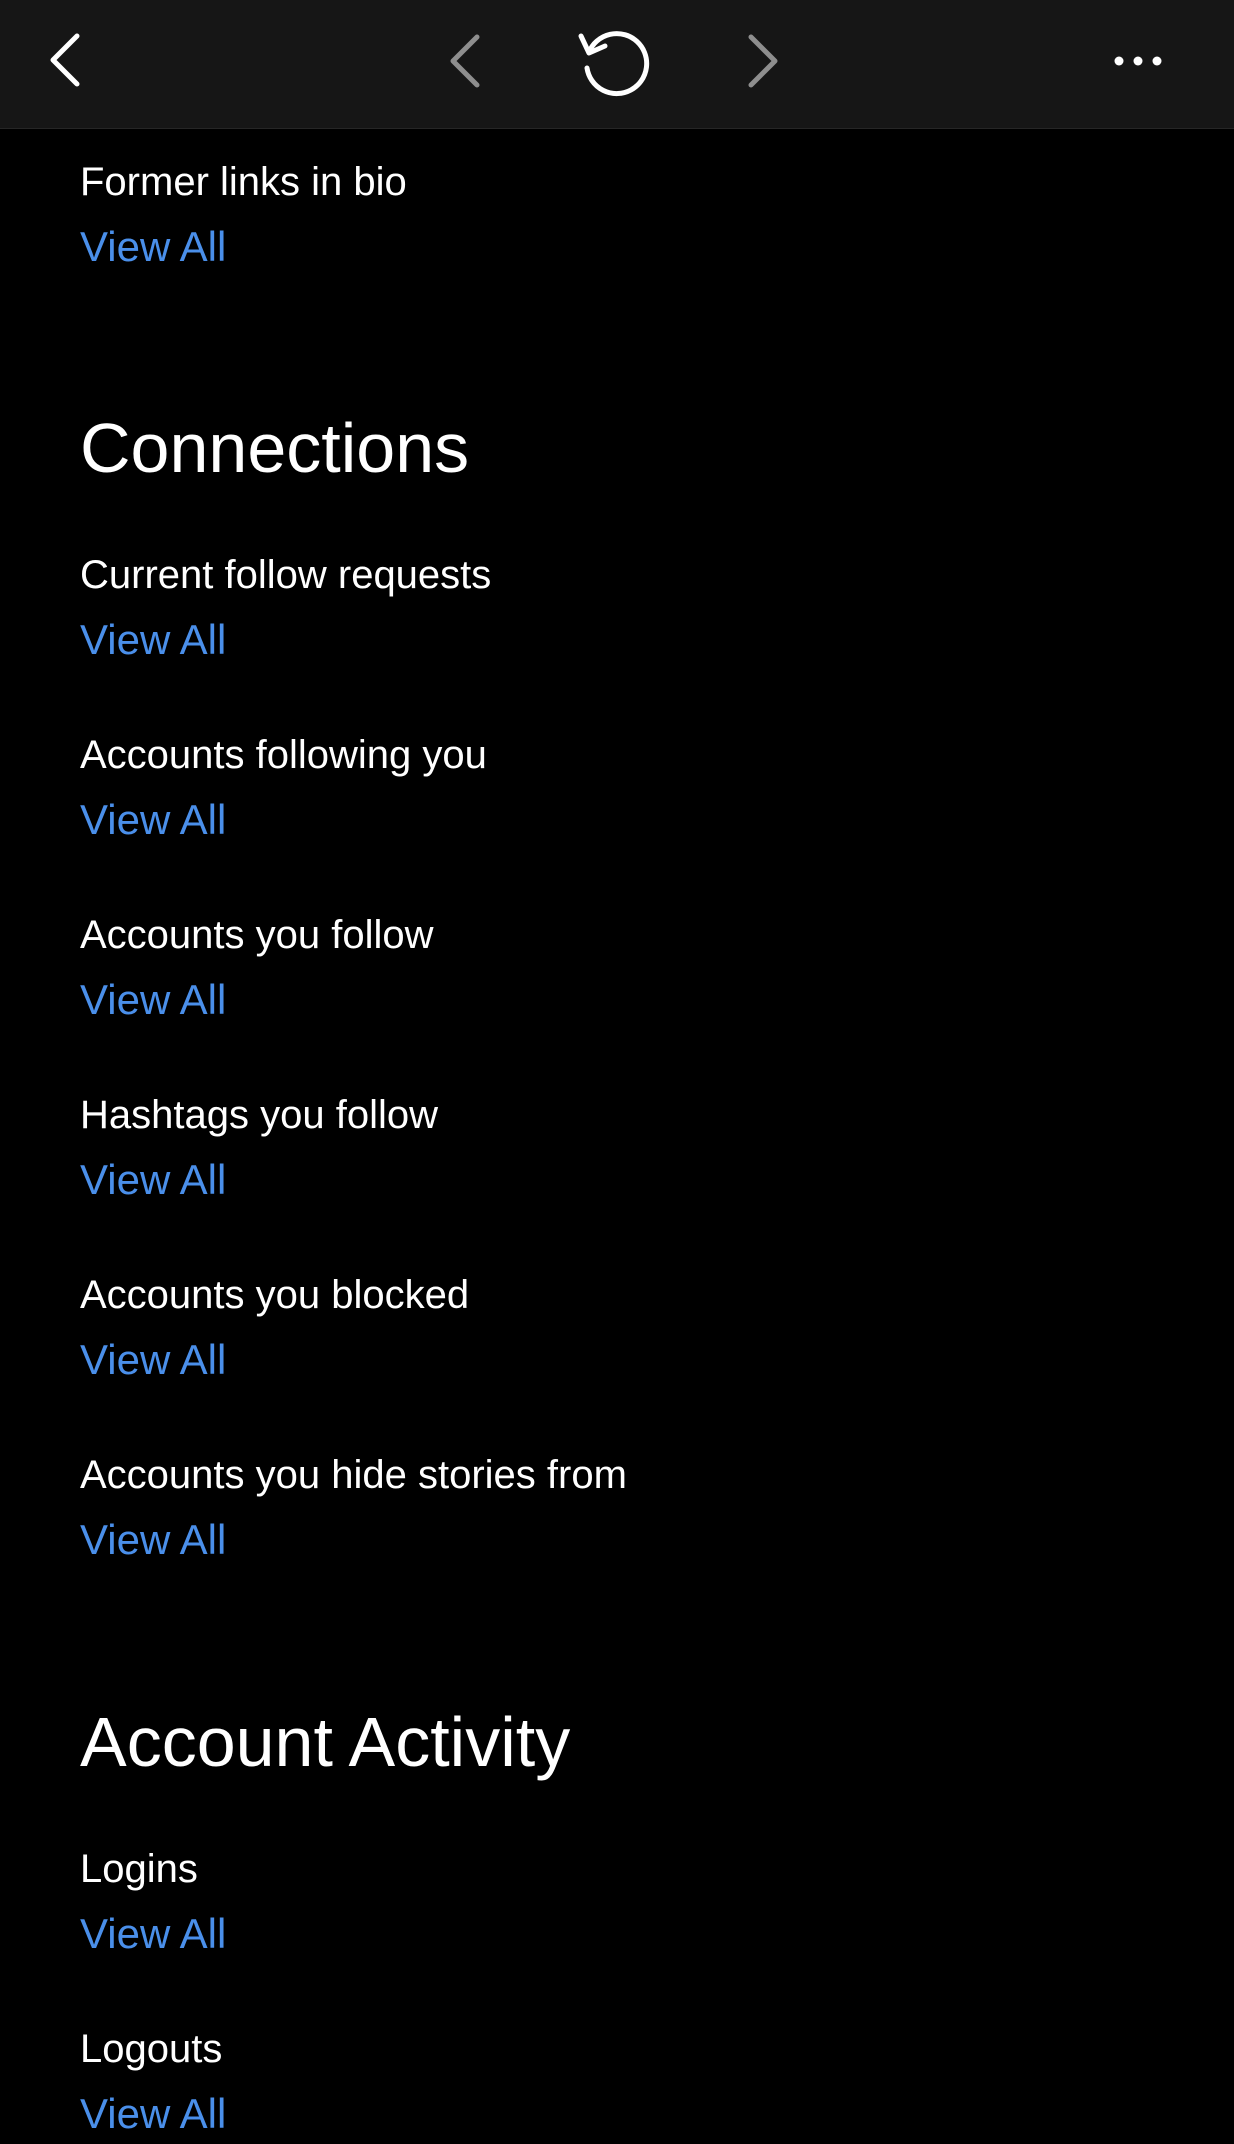 The width and height of the screenshot is (1234, 2144). I want to click on chevron-right-icon, so click(763, 61).